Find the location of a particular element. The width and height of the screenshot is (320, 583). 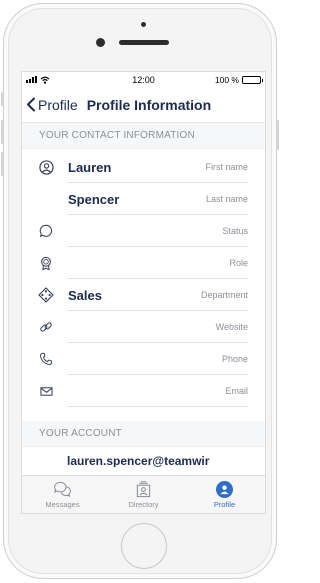

tab-bar: Messages Directory Profile is located at coordinates (143, 494).